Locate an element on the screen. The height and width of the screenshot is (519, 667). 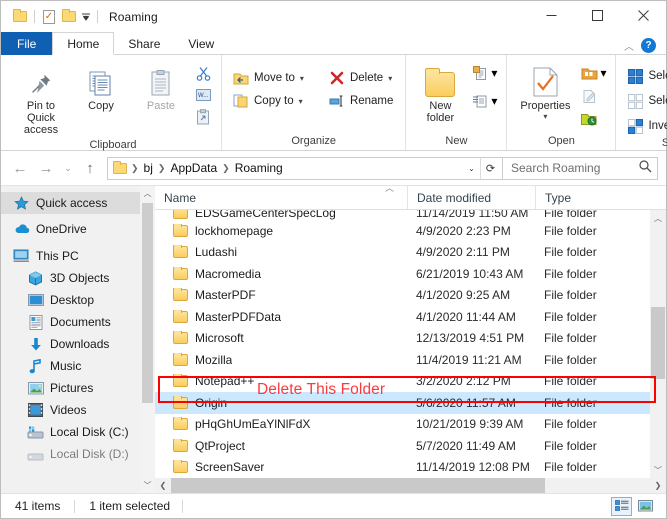
scroll-right-icon: ❯ is located at coordinates (658, 485).